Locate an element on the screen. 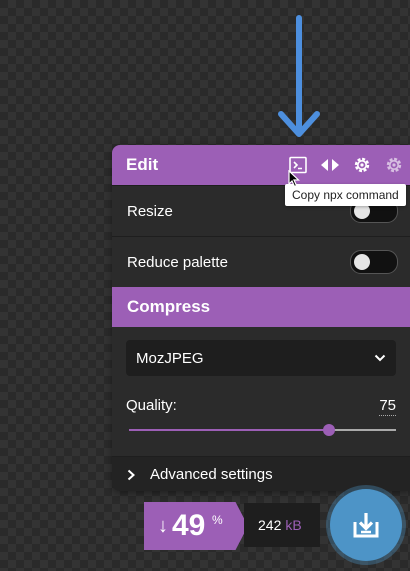 This screenshot has height=571, width=410. compress-title: Compress is located at coordinates (169, 306).